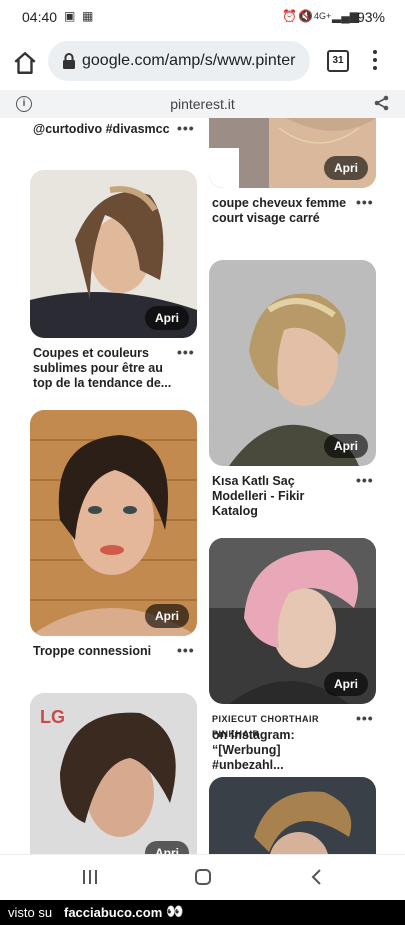 The width and height of the screenshot is (405, 925). I want to click on home-nav-icon, so click(203, 877).